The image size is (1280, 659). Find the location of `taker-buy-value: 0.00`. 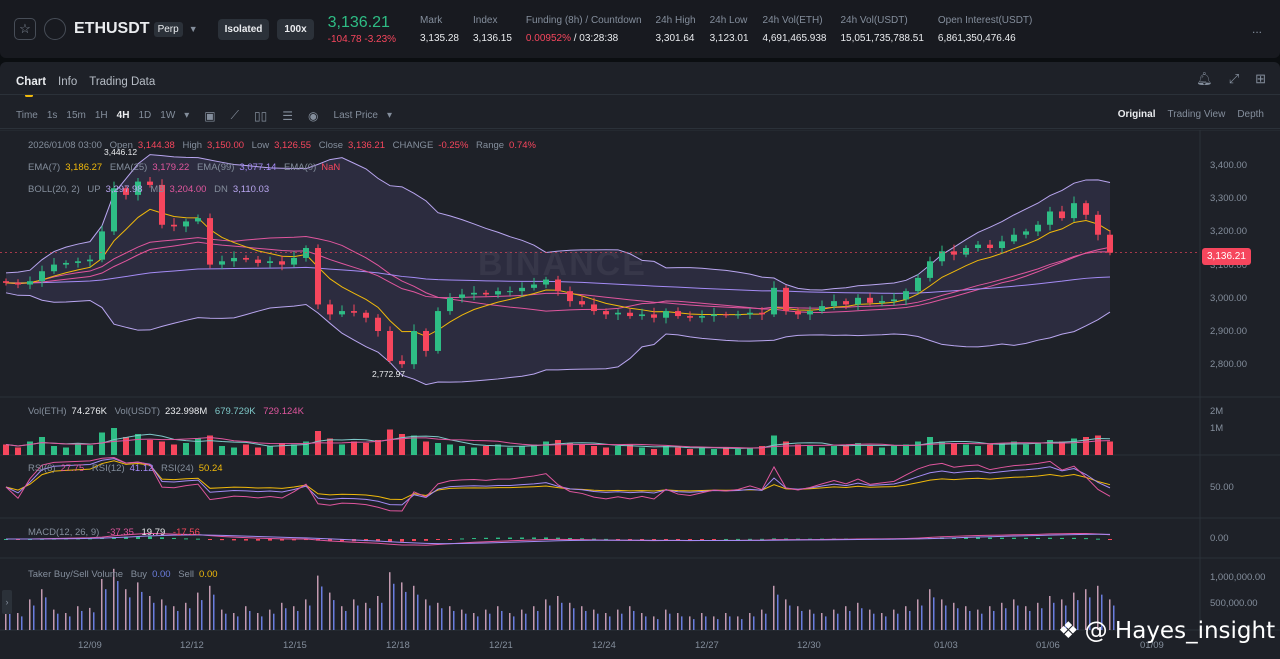

taker-buy-value: 0.00 is located at coordinates (161, 574).